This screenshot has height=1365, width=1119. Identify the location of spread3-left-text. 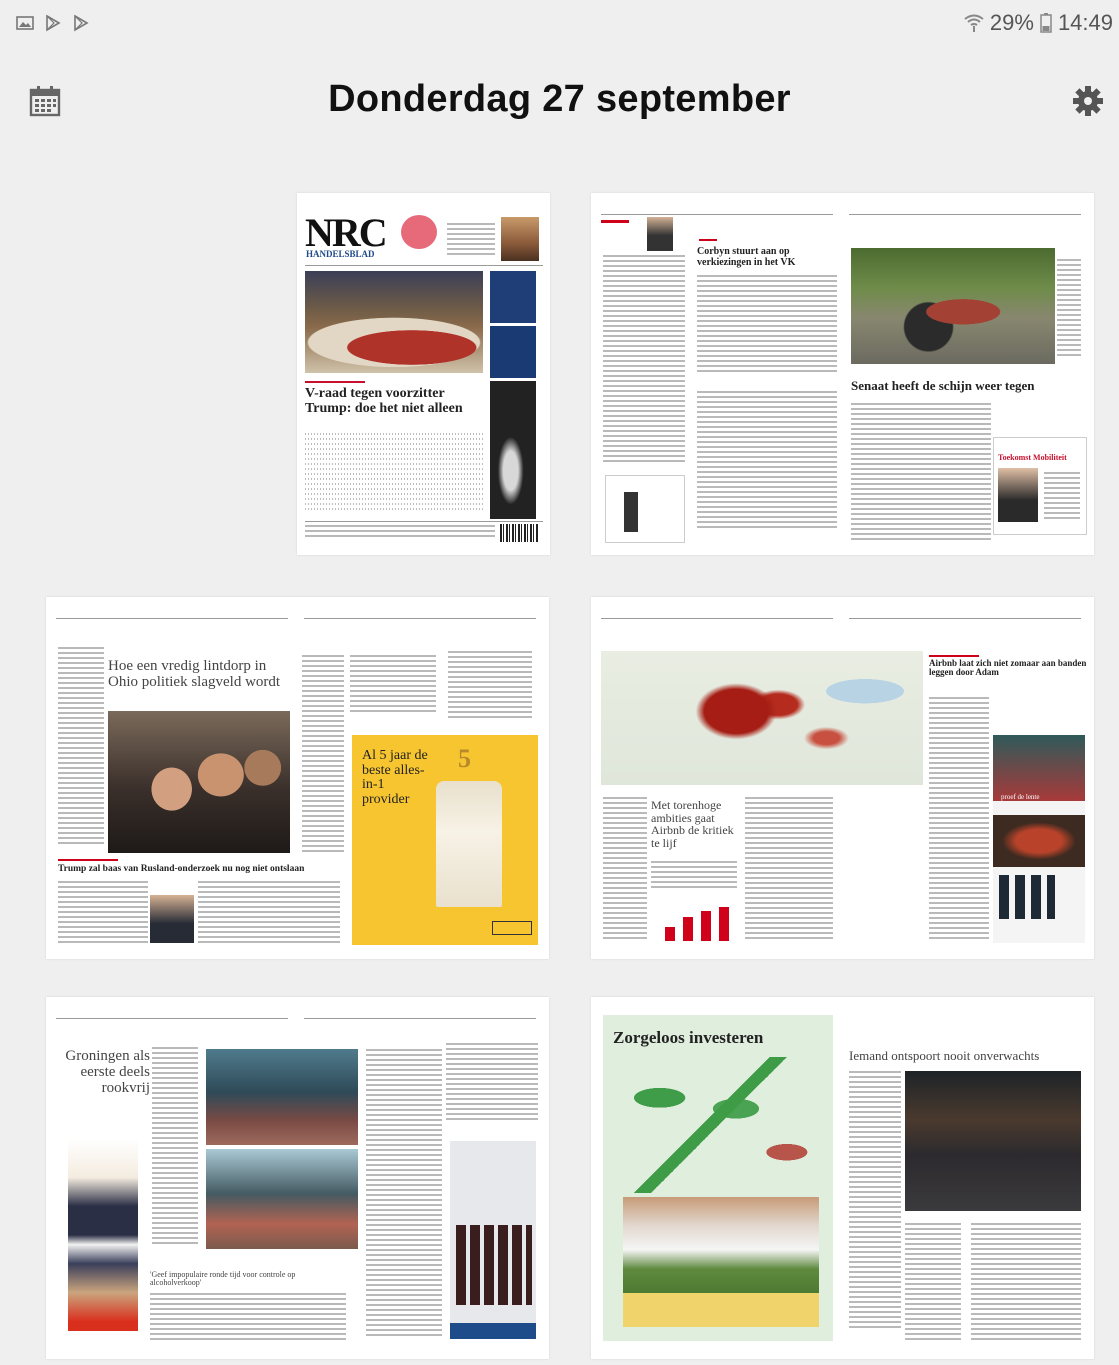
(694, 876).